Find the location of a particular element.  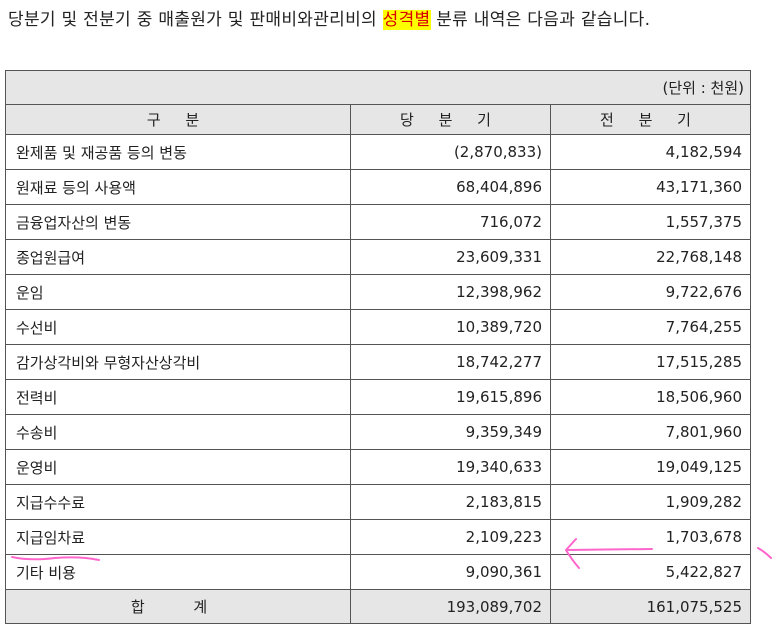

unit-row: (단위 : 천원) is located at coordinates (378, 87).